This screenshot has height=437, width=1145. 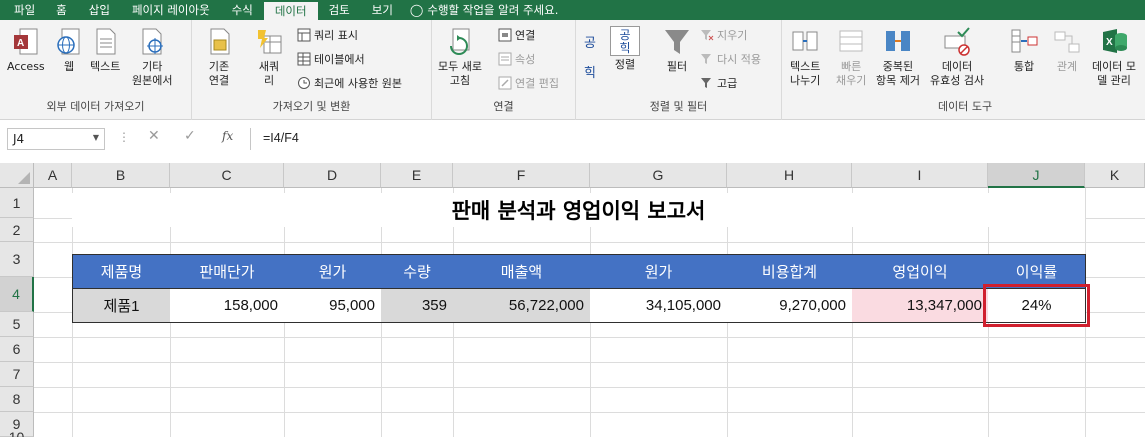 What do you see at coordinates (227, 306) in the screenshot?
I see `data-cell-c4: 158,000` at bounding box center [227, 306].